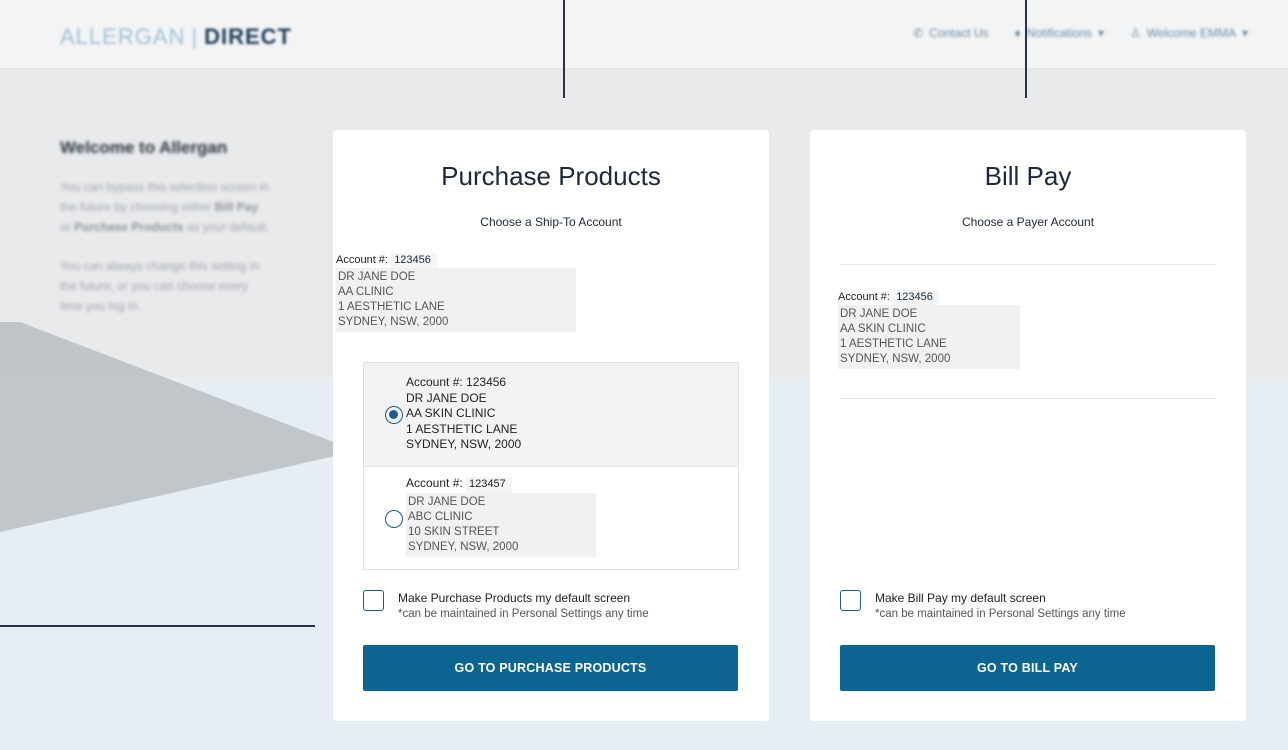 This screenshot has width=1288, height=750. Describe the element at coordinates (918, 33) in the screenshot. I see `phone-icon: ✆` at that location.